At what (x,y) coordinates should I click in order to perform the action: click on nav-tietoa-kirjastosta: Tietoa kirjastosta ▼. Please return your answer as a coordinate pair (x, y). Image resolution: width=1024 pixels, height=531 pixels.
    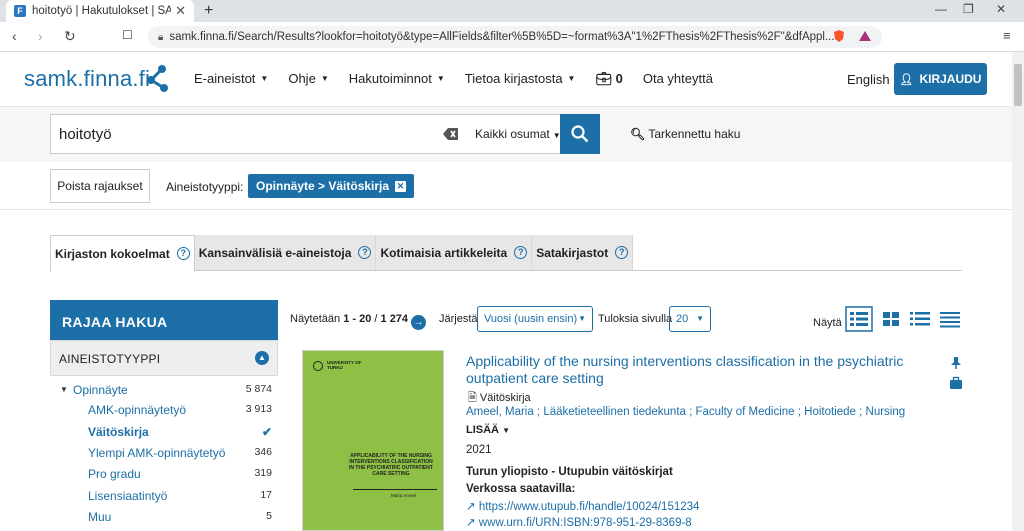
    Looking at the image, I should click on (520, 79).